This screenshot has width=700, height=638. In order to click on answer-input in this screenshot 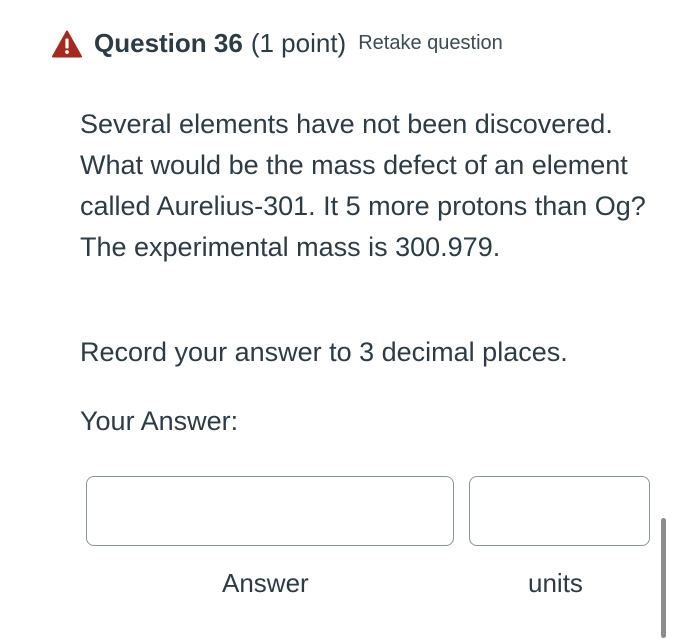, I will do `click(270, 511)`.